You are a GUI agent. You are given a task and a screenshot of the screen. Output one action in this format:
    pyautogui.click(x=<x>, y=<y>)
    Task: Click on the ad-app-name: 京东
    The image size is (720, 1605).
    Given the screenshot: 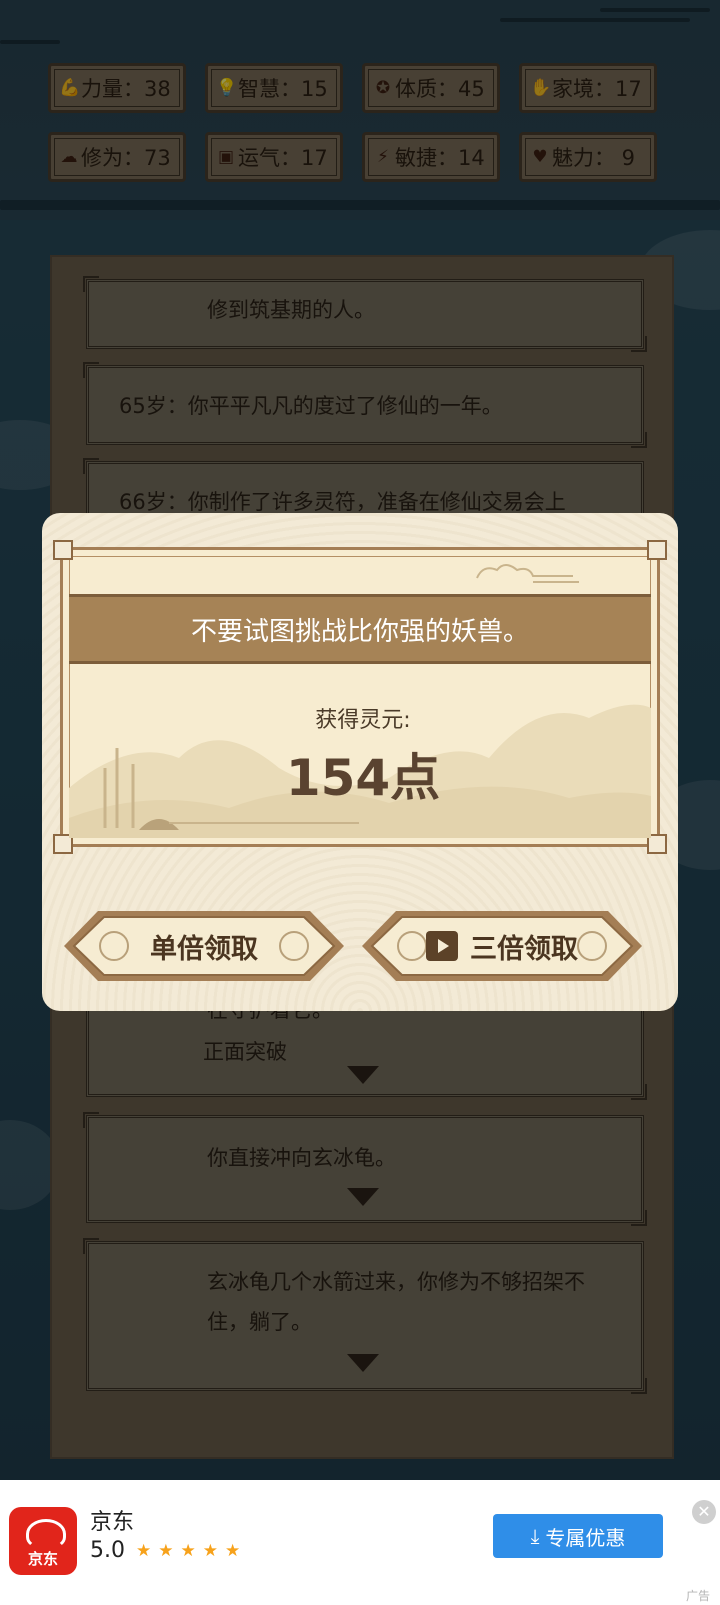 What is the action you would take?
    pyautogui.click(x=112, y=1522)
    